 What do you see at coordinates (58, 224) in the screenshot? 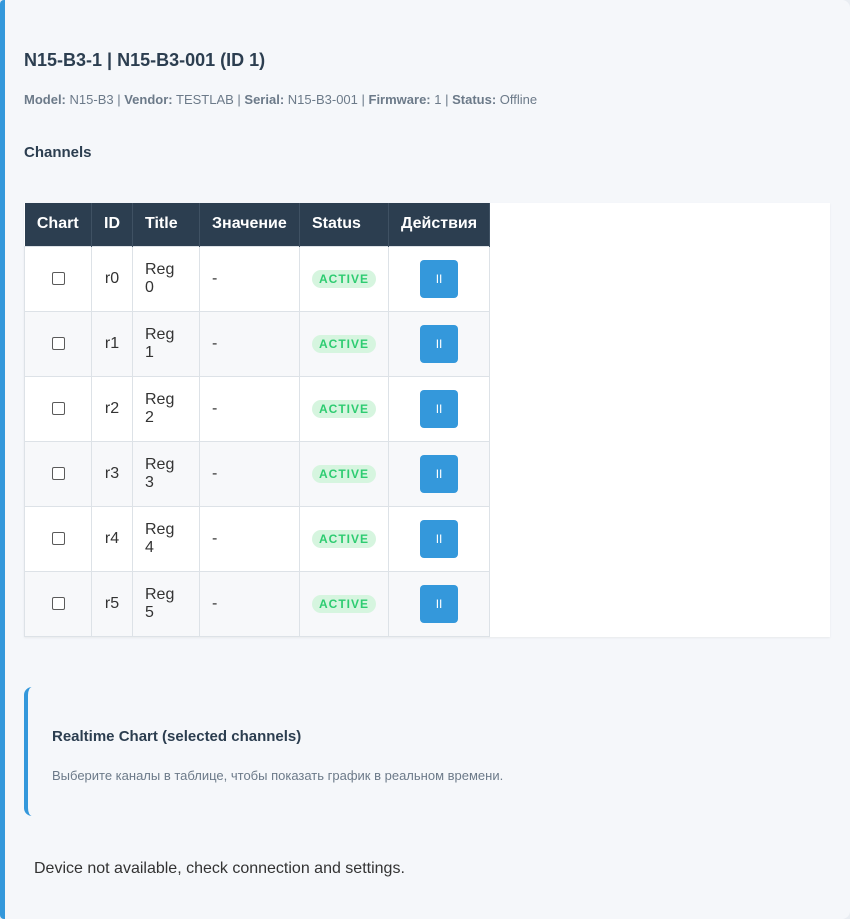
I see `column-header-chart: Chart` at bounding box center [58, 224].